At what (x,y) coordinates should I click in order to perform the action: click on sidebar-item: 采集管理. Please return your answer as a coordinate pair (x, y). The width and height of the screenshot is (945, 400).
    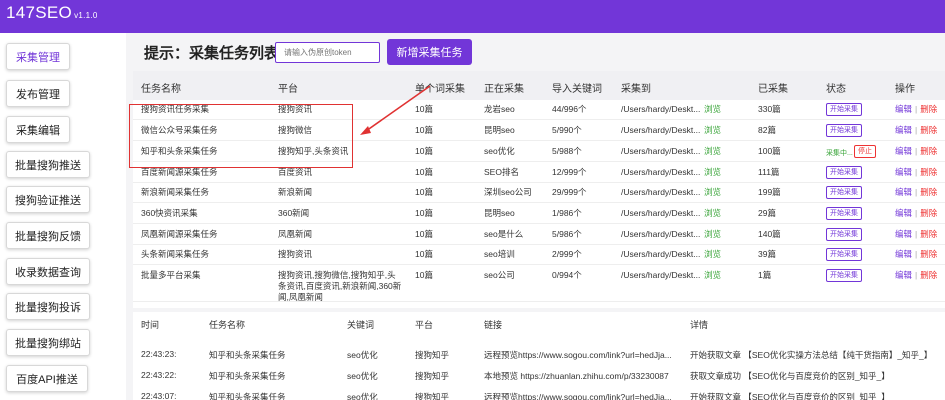
    Looking at the image, I should click on (38, 56).